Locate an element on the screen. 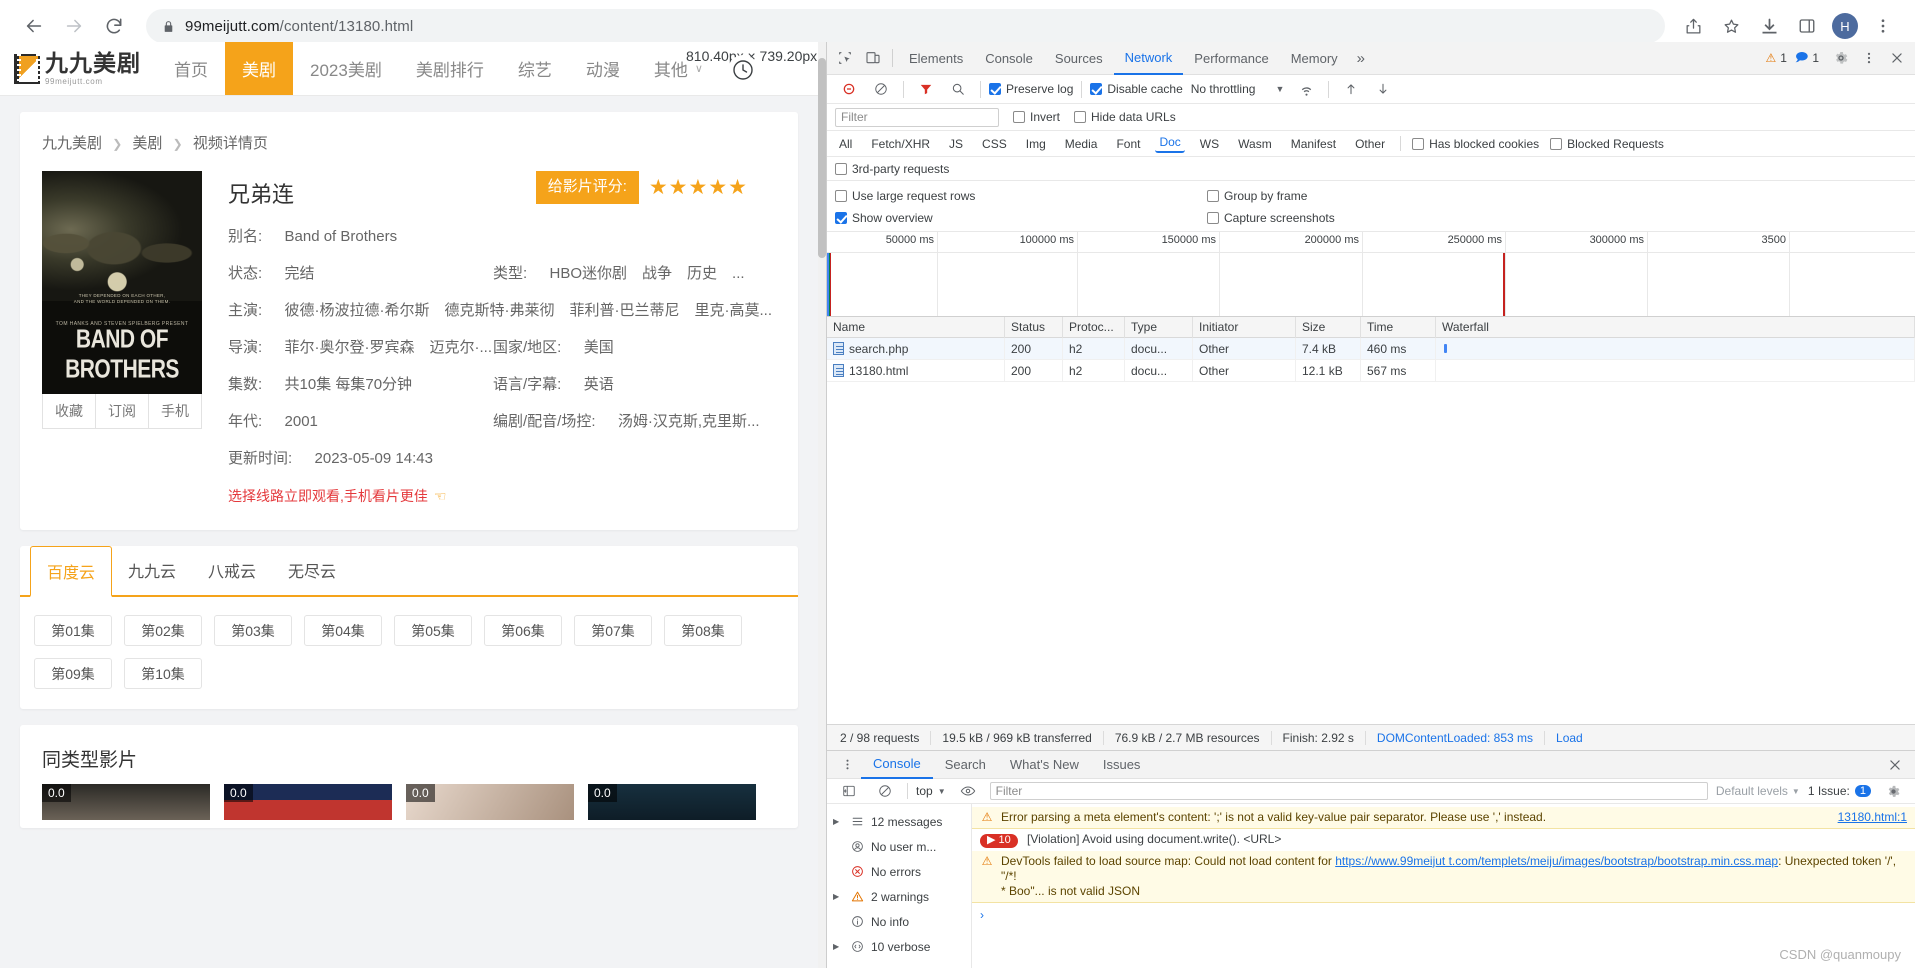 The width and height of the screenshot is (1915, 968). type-filter-doc: Doc is located at coordinates (1170, 143).